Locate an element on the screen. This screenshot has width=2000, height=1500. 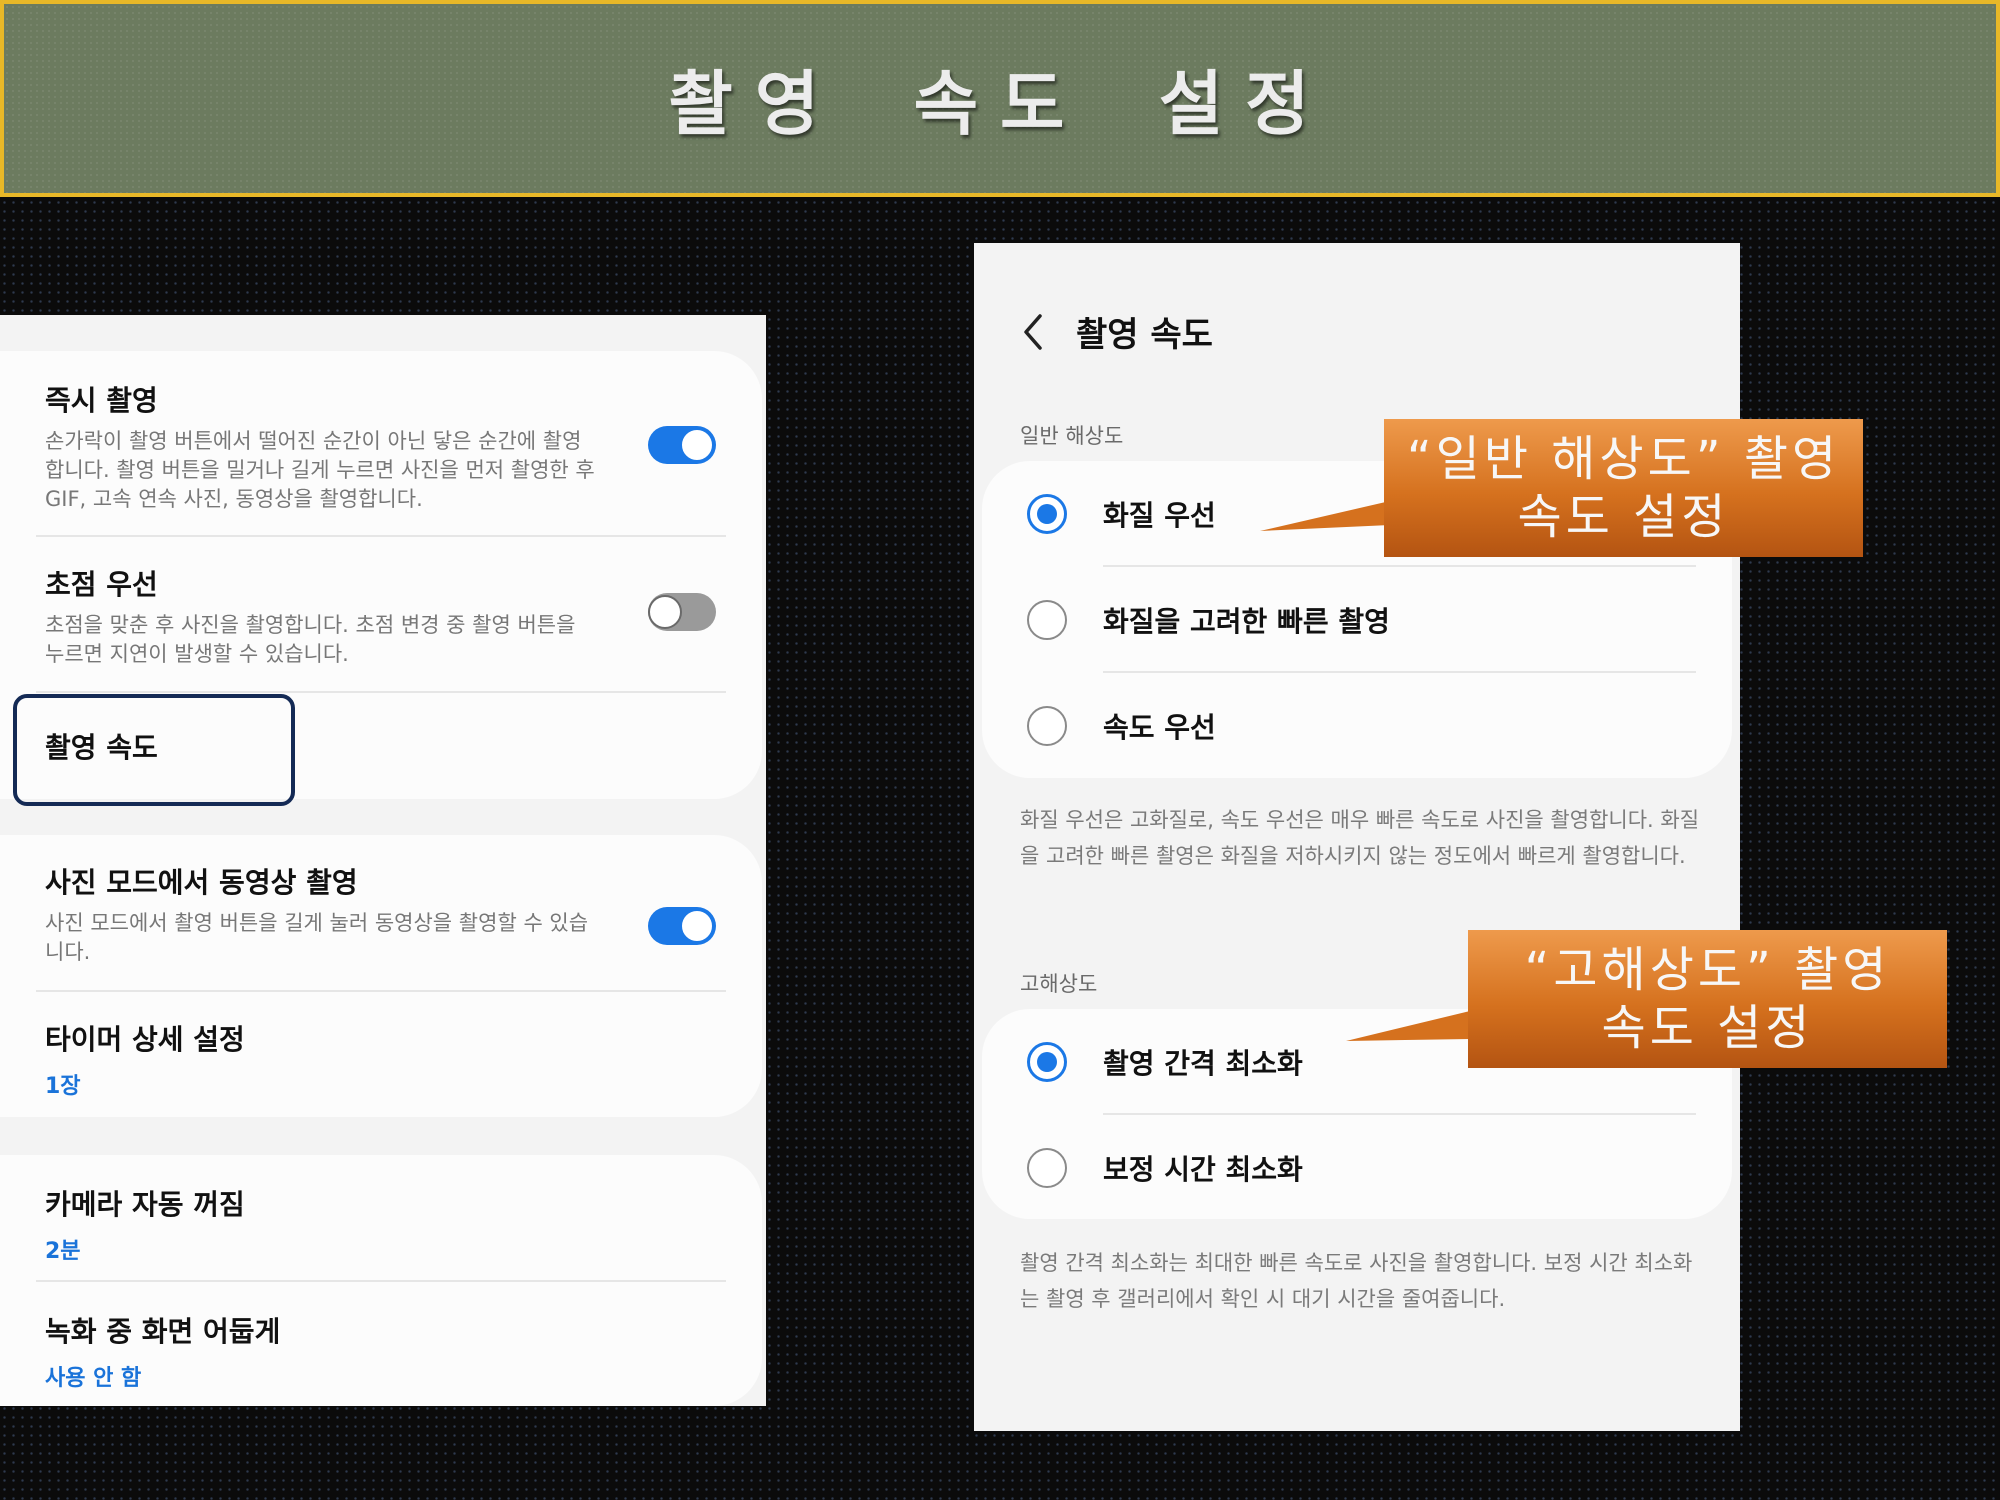
section-label-normal: 일반 해상도 is located at coordinates (1072, 436).